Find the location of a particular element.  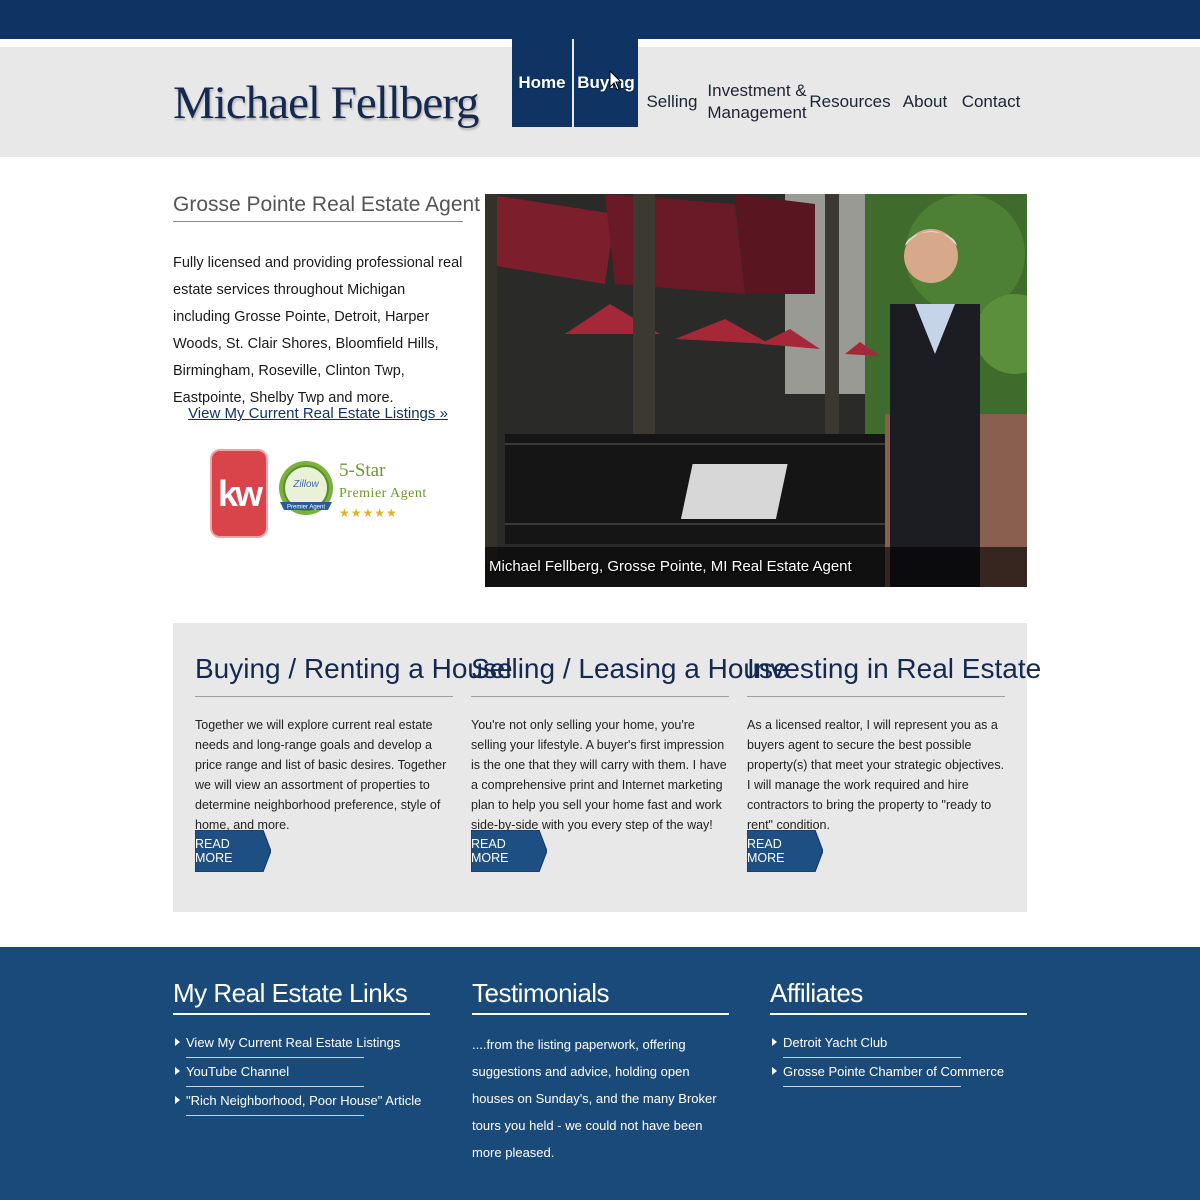

nav-contact: Contact is located at coordinates (991, 102).